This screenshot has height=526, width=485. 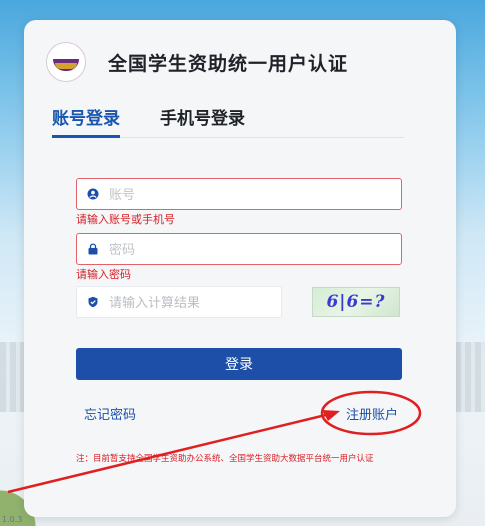 What do you see at coordinates (249, 250) in the screenshot?
I see `password-input` at bounding box center [249, 250].